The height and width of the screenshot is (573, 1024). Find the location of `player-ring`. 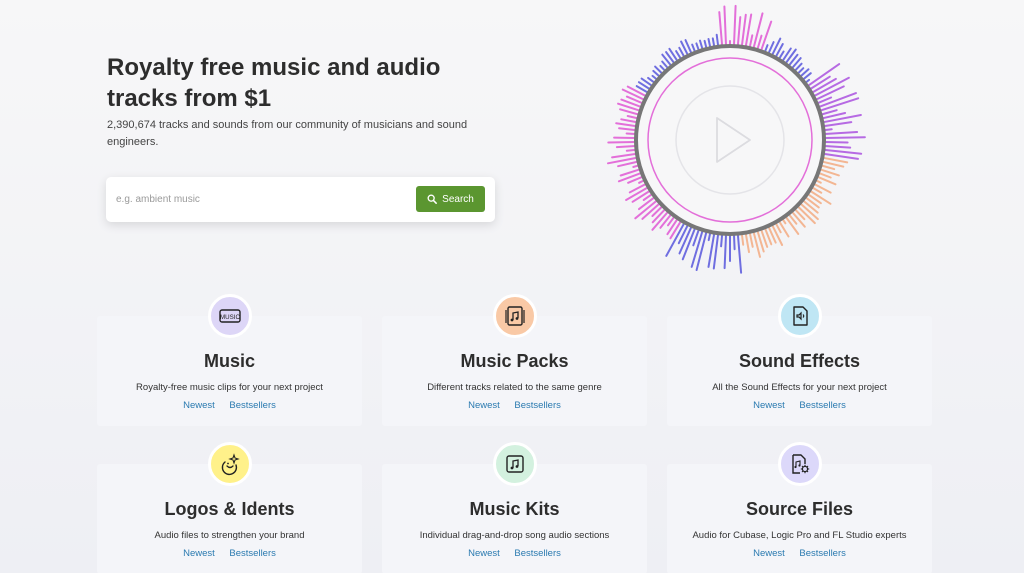

player-ring is located at coordinates (730, 140).